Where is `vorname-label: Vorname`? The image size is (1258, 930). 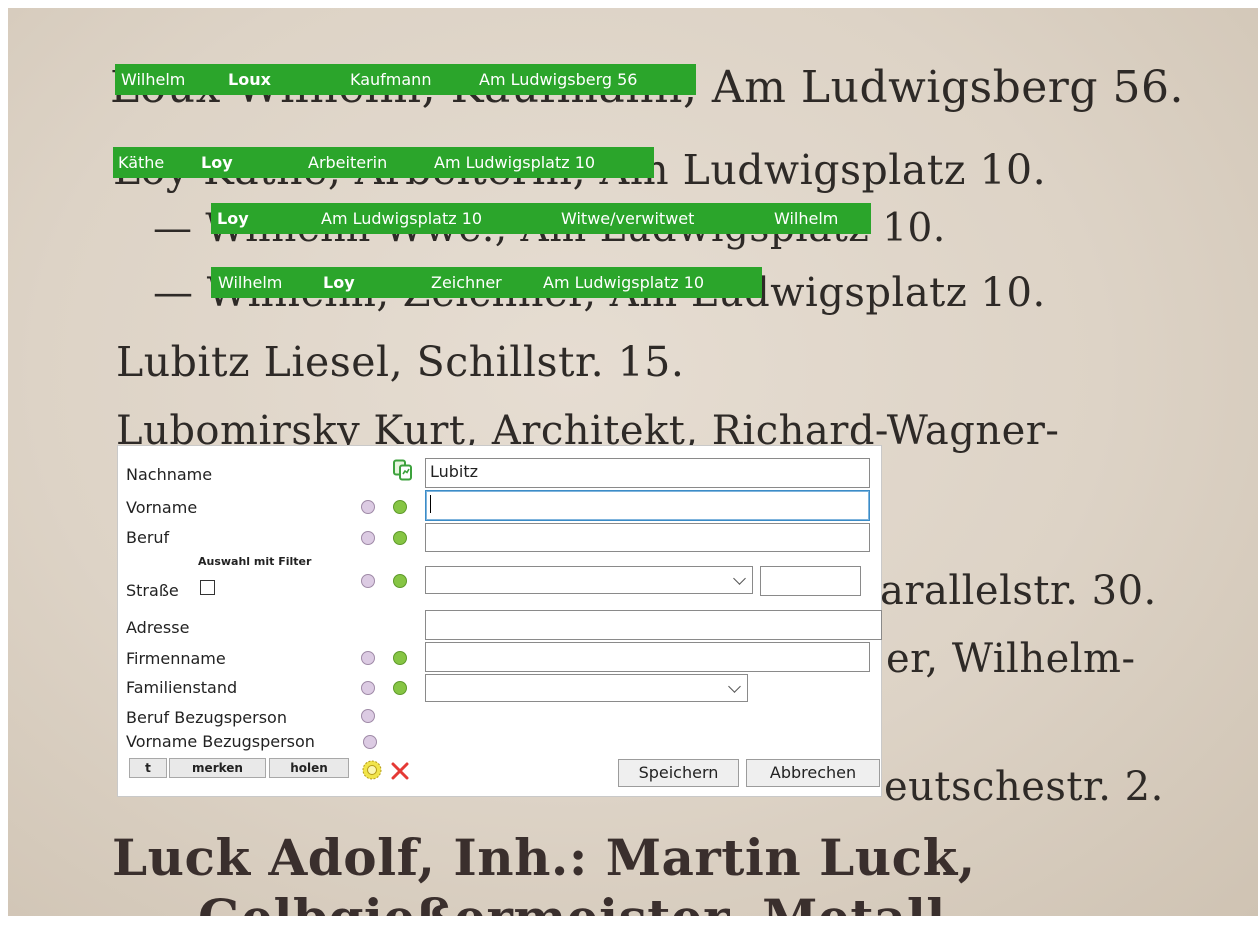
vorname-label: Vorname is located at coordinates (162, 507).